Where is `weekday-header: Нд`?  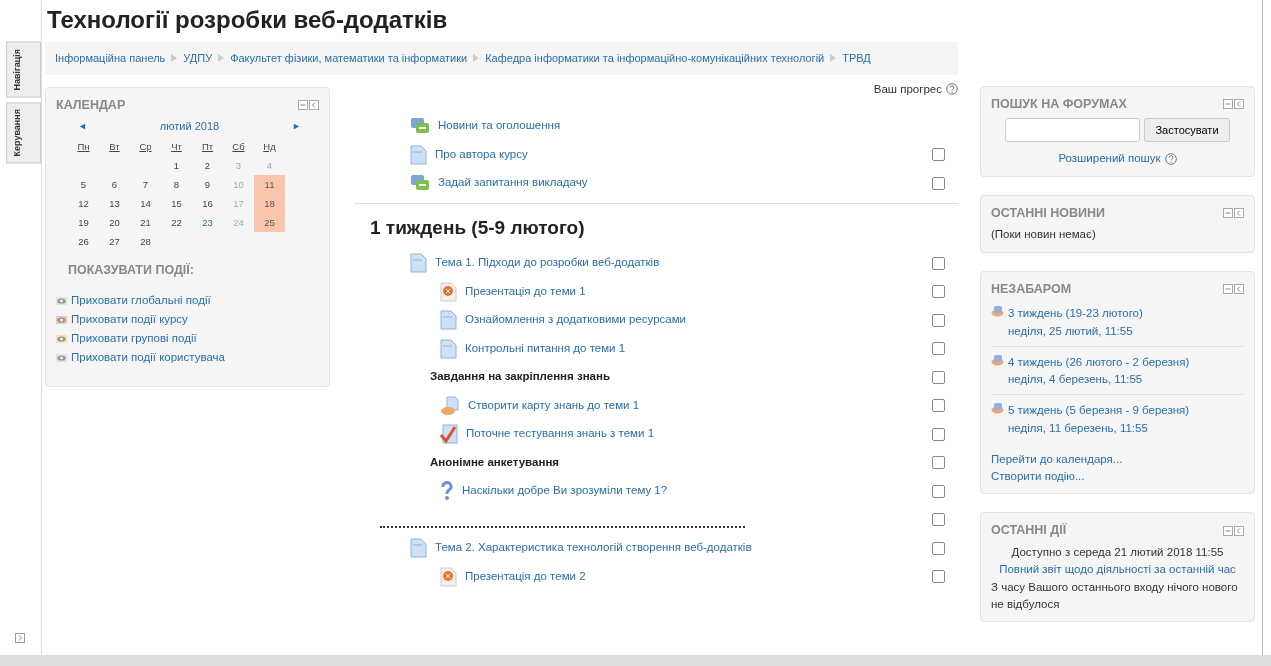 weekday-header: Нд is located at coordinates (269, 146).